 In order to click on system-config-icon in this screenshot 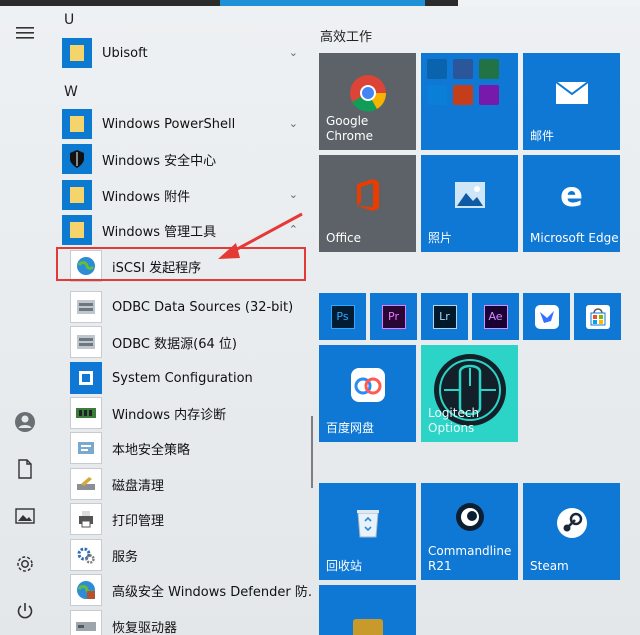, I will do `click(86, 378)`.